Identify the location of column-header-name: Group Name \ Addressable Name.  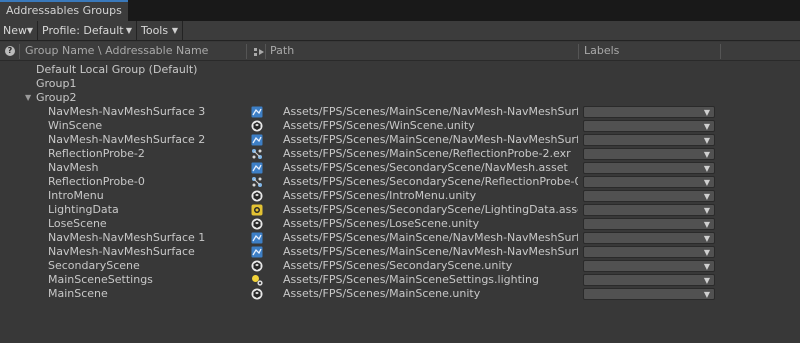
(116, 51).